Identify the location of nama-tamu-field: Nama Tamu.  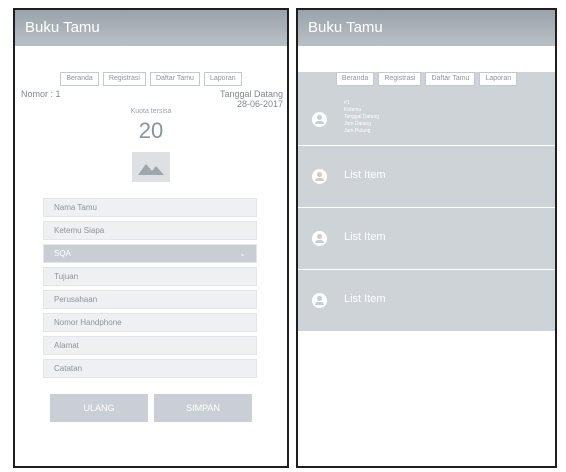
(150, 207).